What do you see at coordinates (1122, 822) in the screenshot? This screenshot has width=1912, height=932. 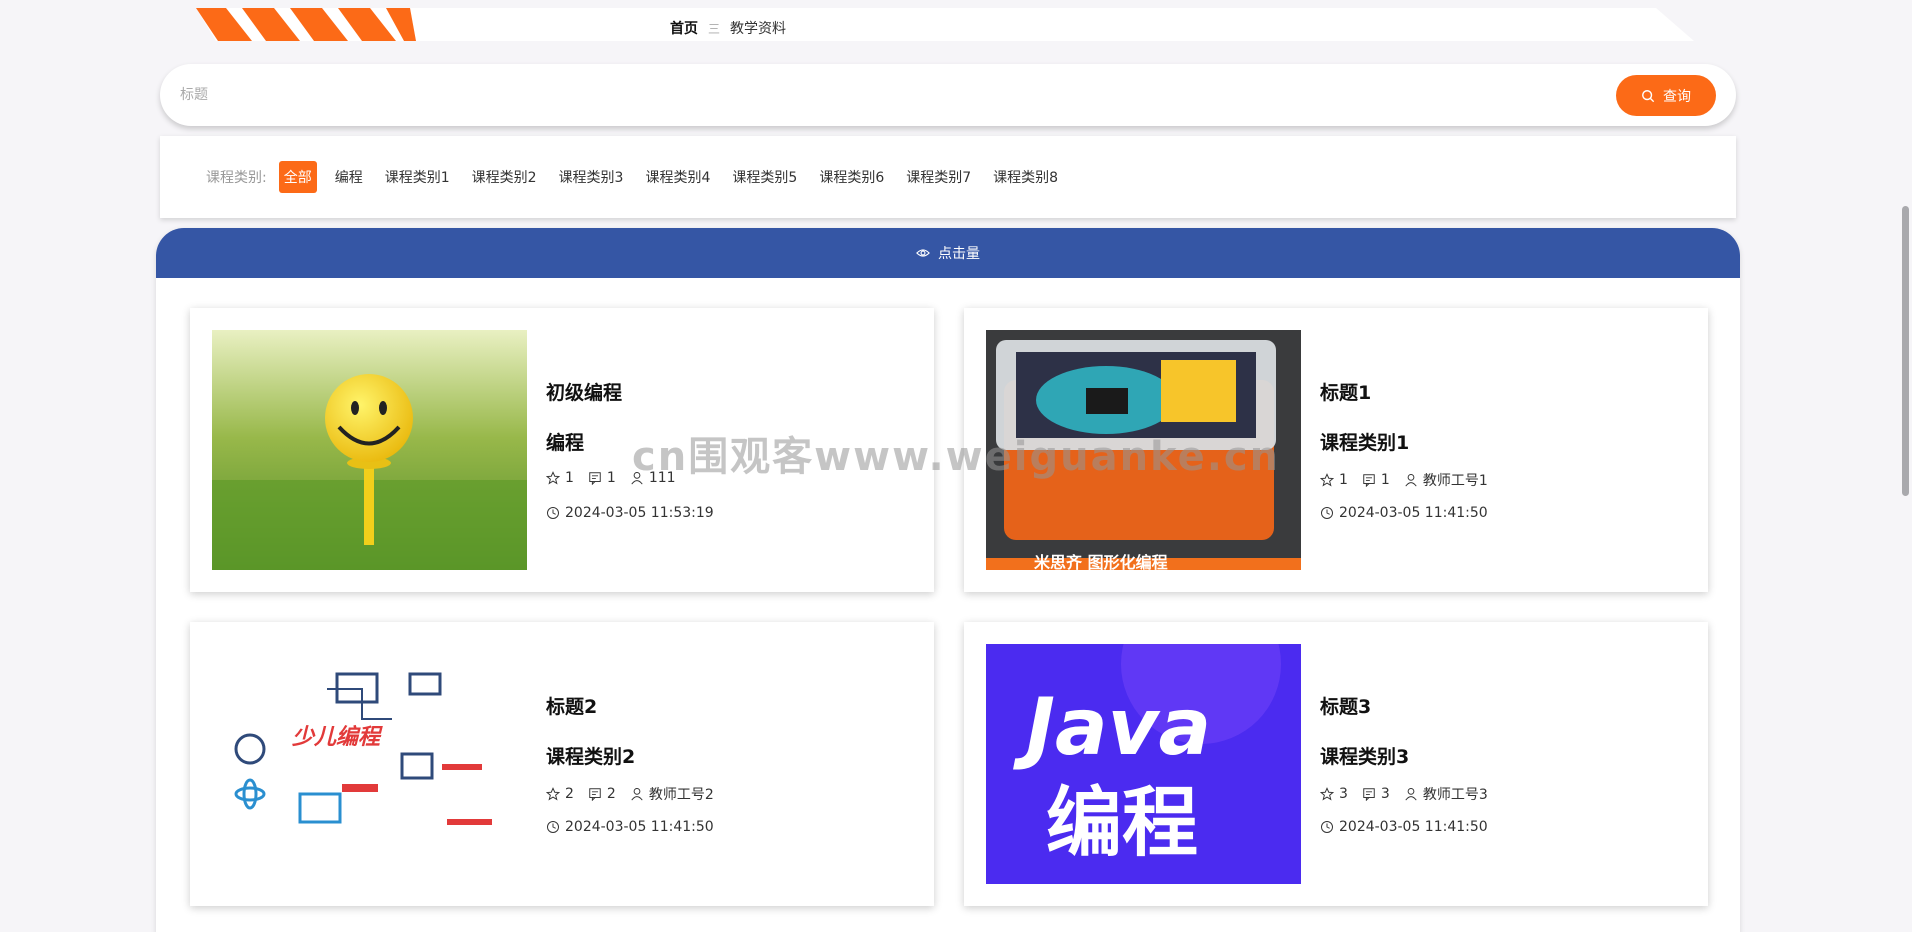 I see `programming-caption: 编程` at bounding box center [1122, 822].